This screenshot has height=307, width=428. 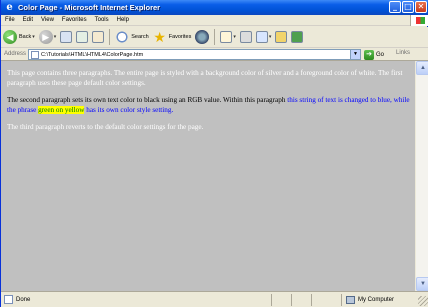 I want to click on edit-dropdown-icon: ▾, so click(x=270, y=37).